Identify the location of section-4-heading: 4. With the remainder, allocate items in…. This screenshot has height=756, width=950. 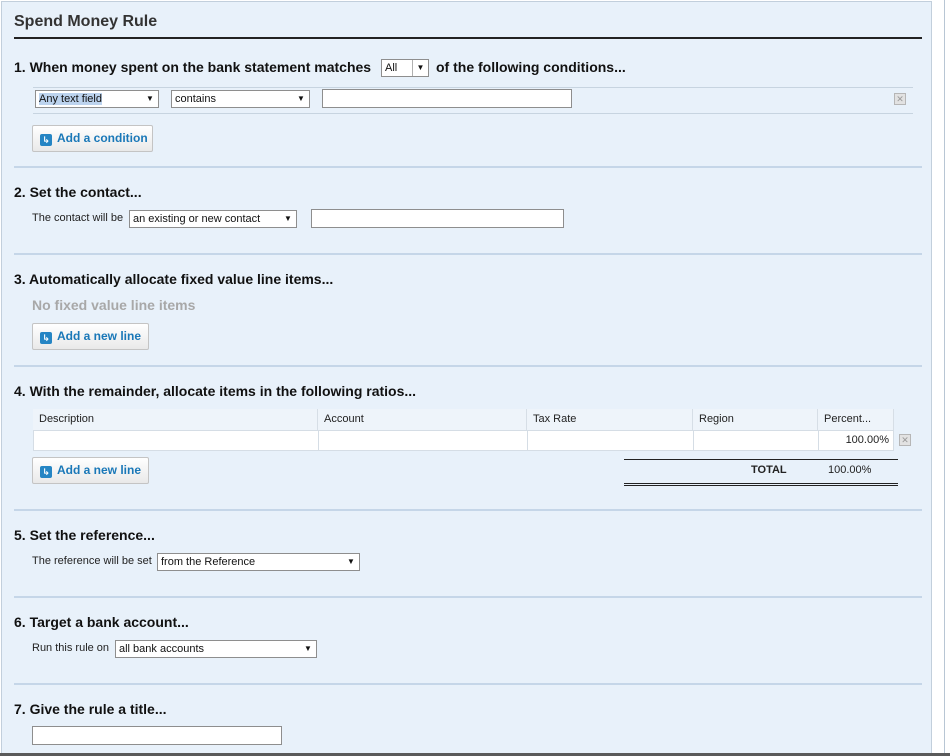
(215, 391).